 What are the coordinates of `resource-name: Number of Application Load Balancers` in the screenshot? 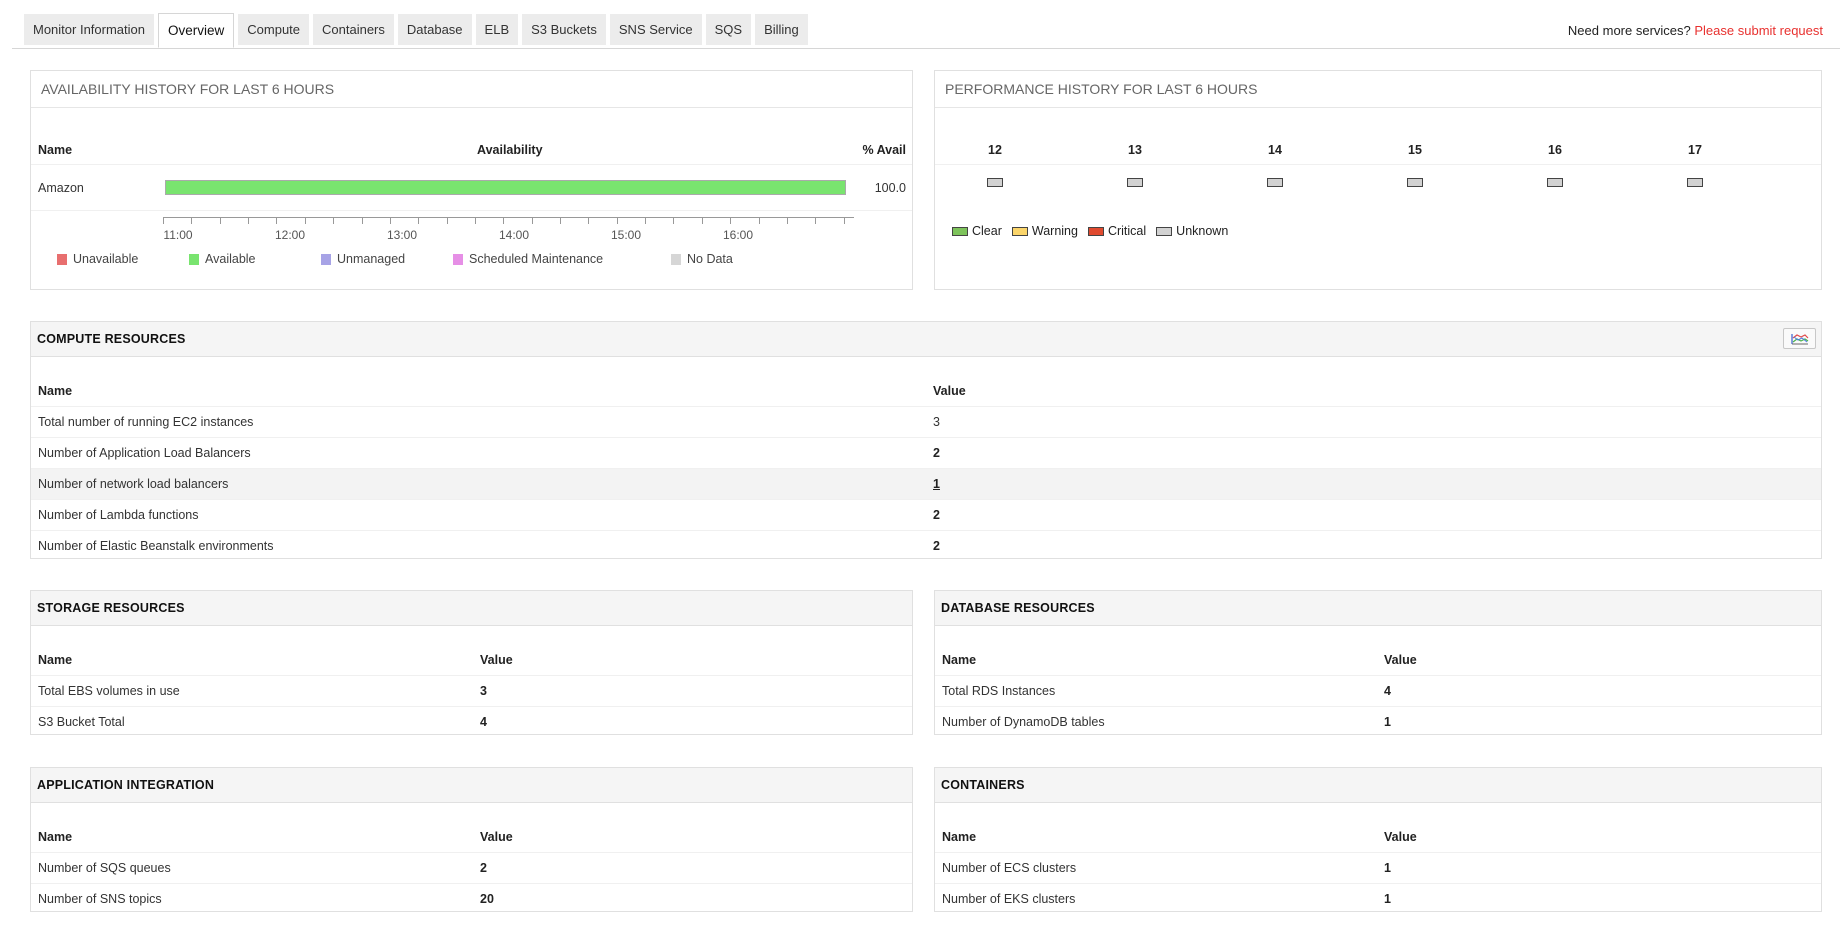 It's located at (478, 453).